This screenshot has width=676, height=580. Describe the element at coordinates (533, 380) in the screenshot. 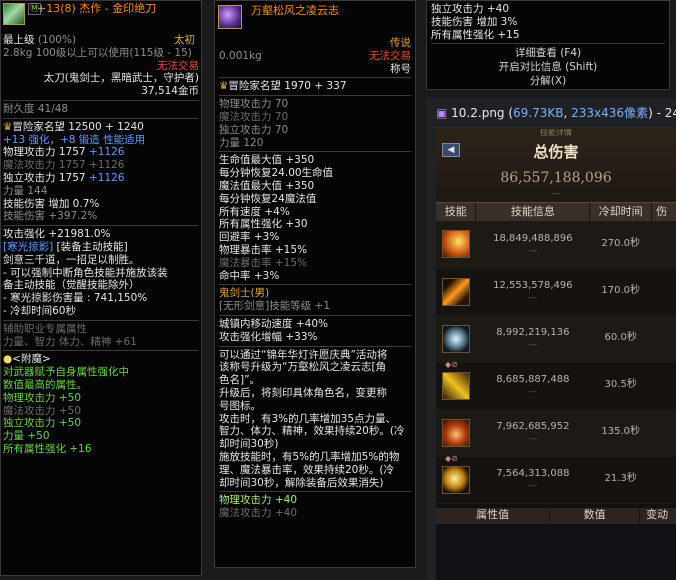

I see `damage-value: 8,685,887,488` at that location.